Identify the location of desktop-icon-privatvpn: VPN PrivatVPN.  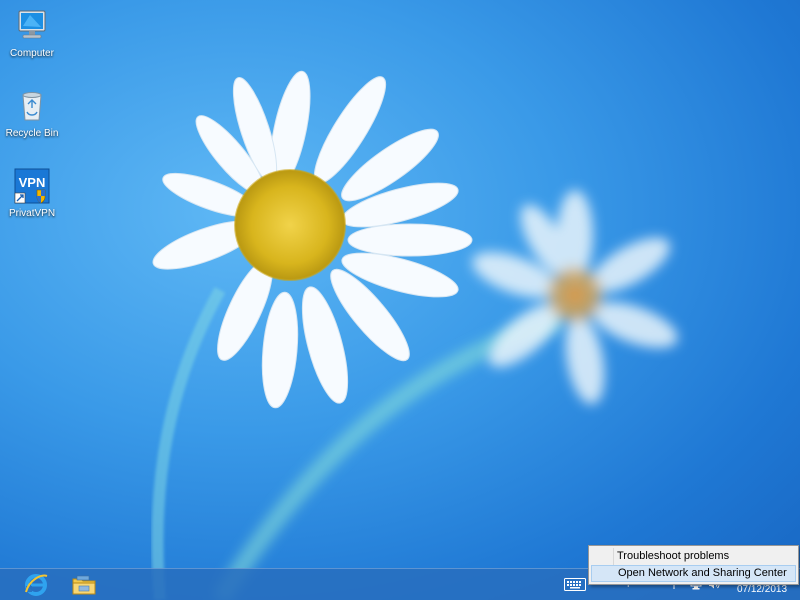
(32, 193).